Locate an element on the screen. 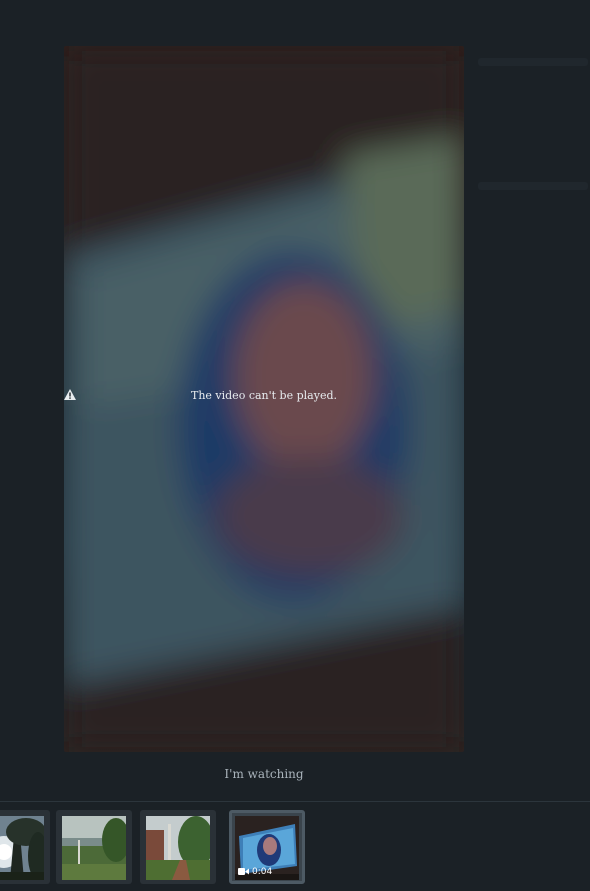  video-error-text: The video can't be played. is located at coordinates (263, 395).